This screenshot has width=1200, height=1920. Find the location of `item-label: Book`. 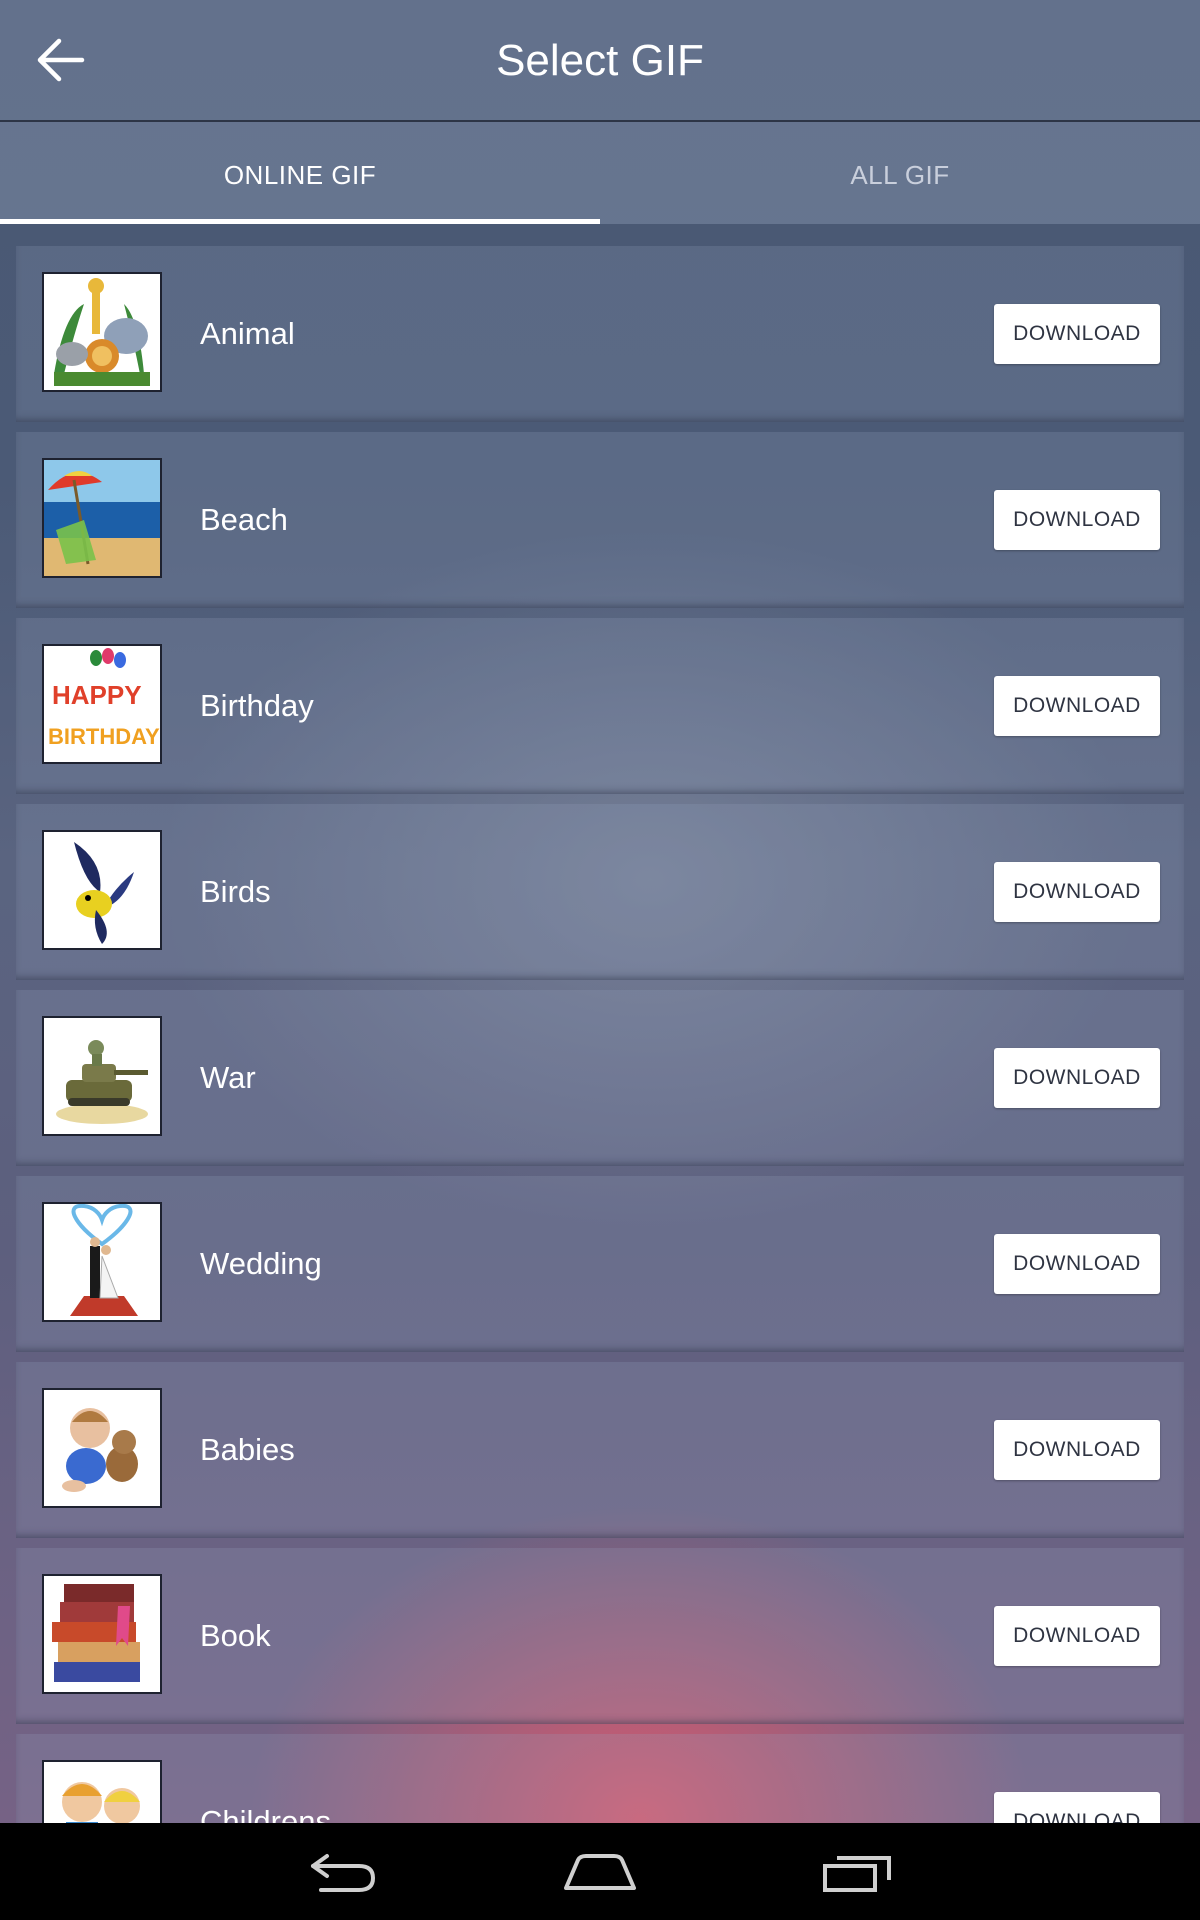

item-label: Book is located at coordinates (235, 1635).